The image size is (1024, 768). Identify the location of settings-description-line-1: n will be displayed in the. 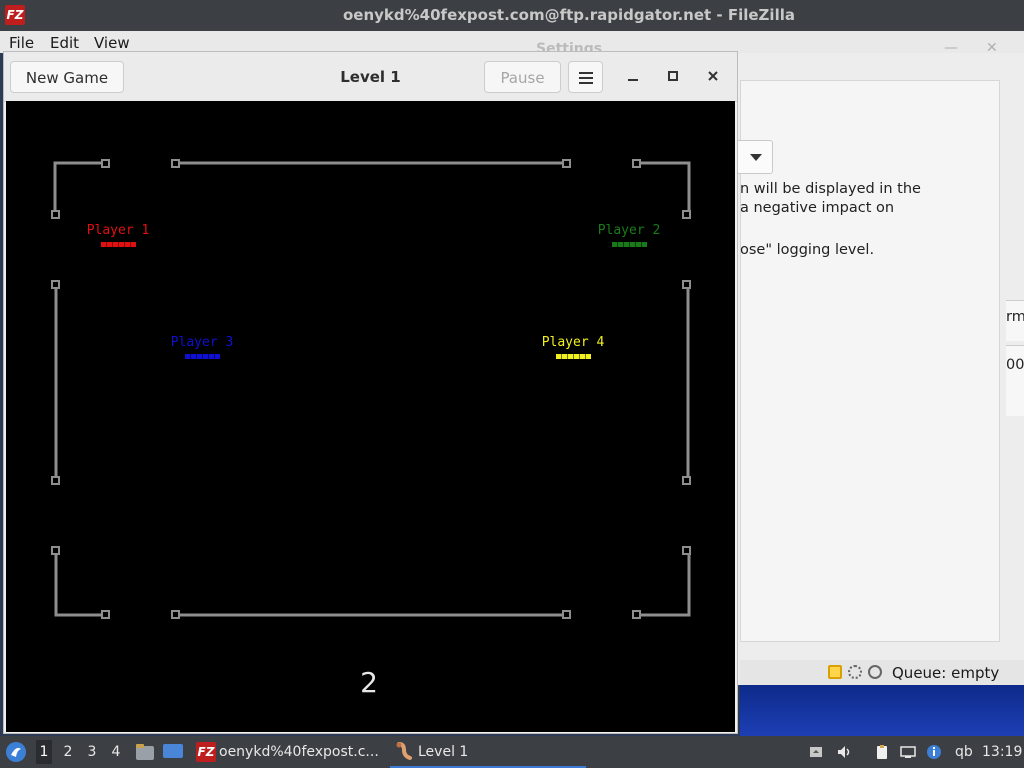
(830, 189).